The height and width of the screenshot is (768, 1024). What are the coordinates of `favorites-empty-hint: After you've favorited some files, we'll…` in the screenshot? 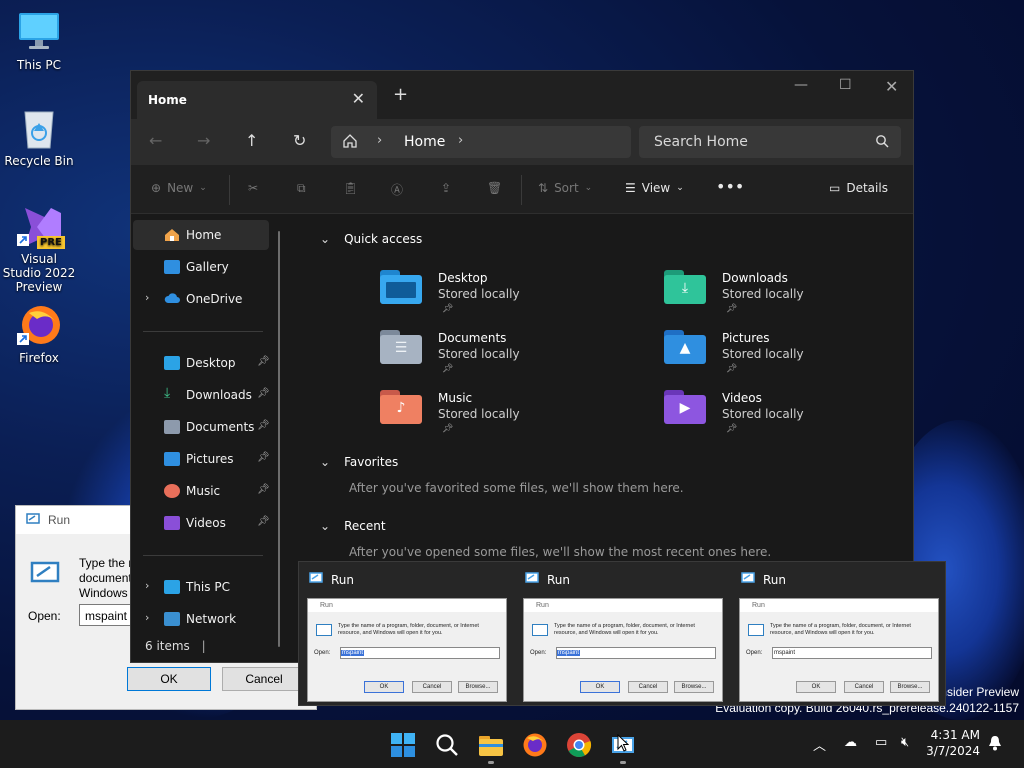 It's located at (516, 488).